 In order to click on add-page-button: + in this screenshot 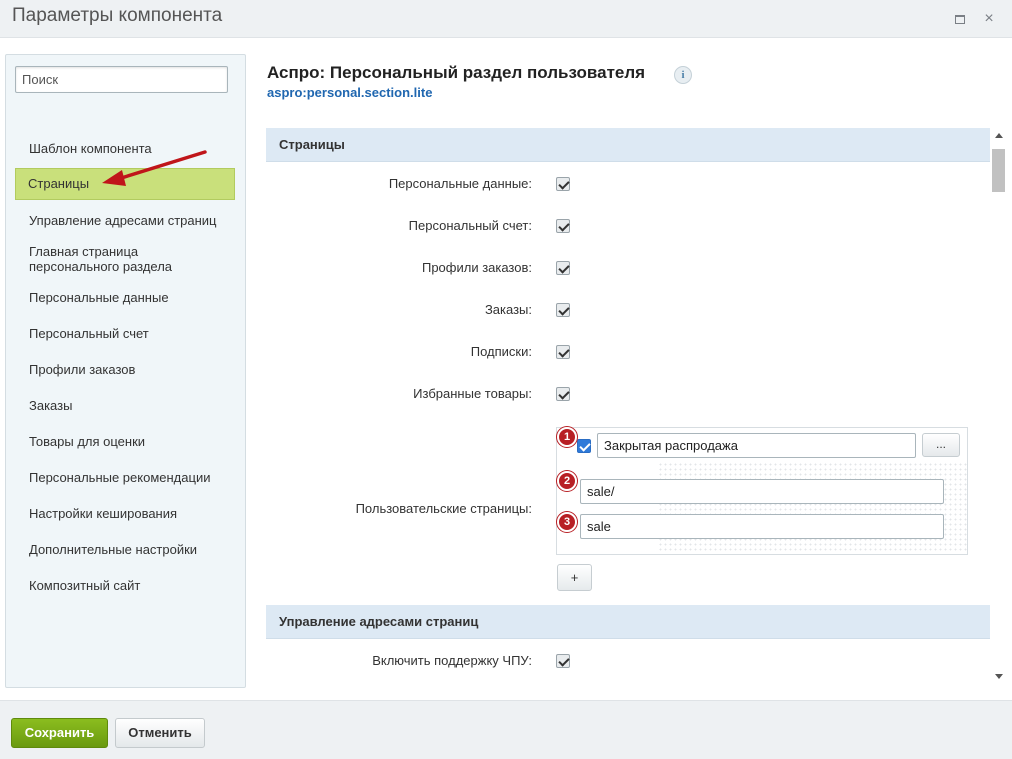, I will do `click(574, 577)`.